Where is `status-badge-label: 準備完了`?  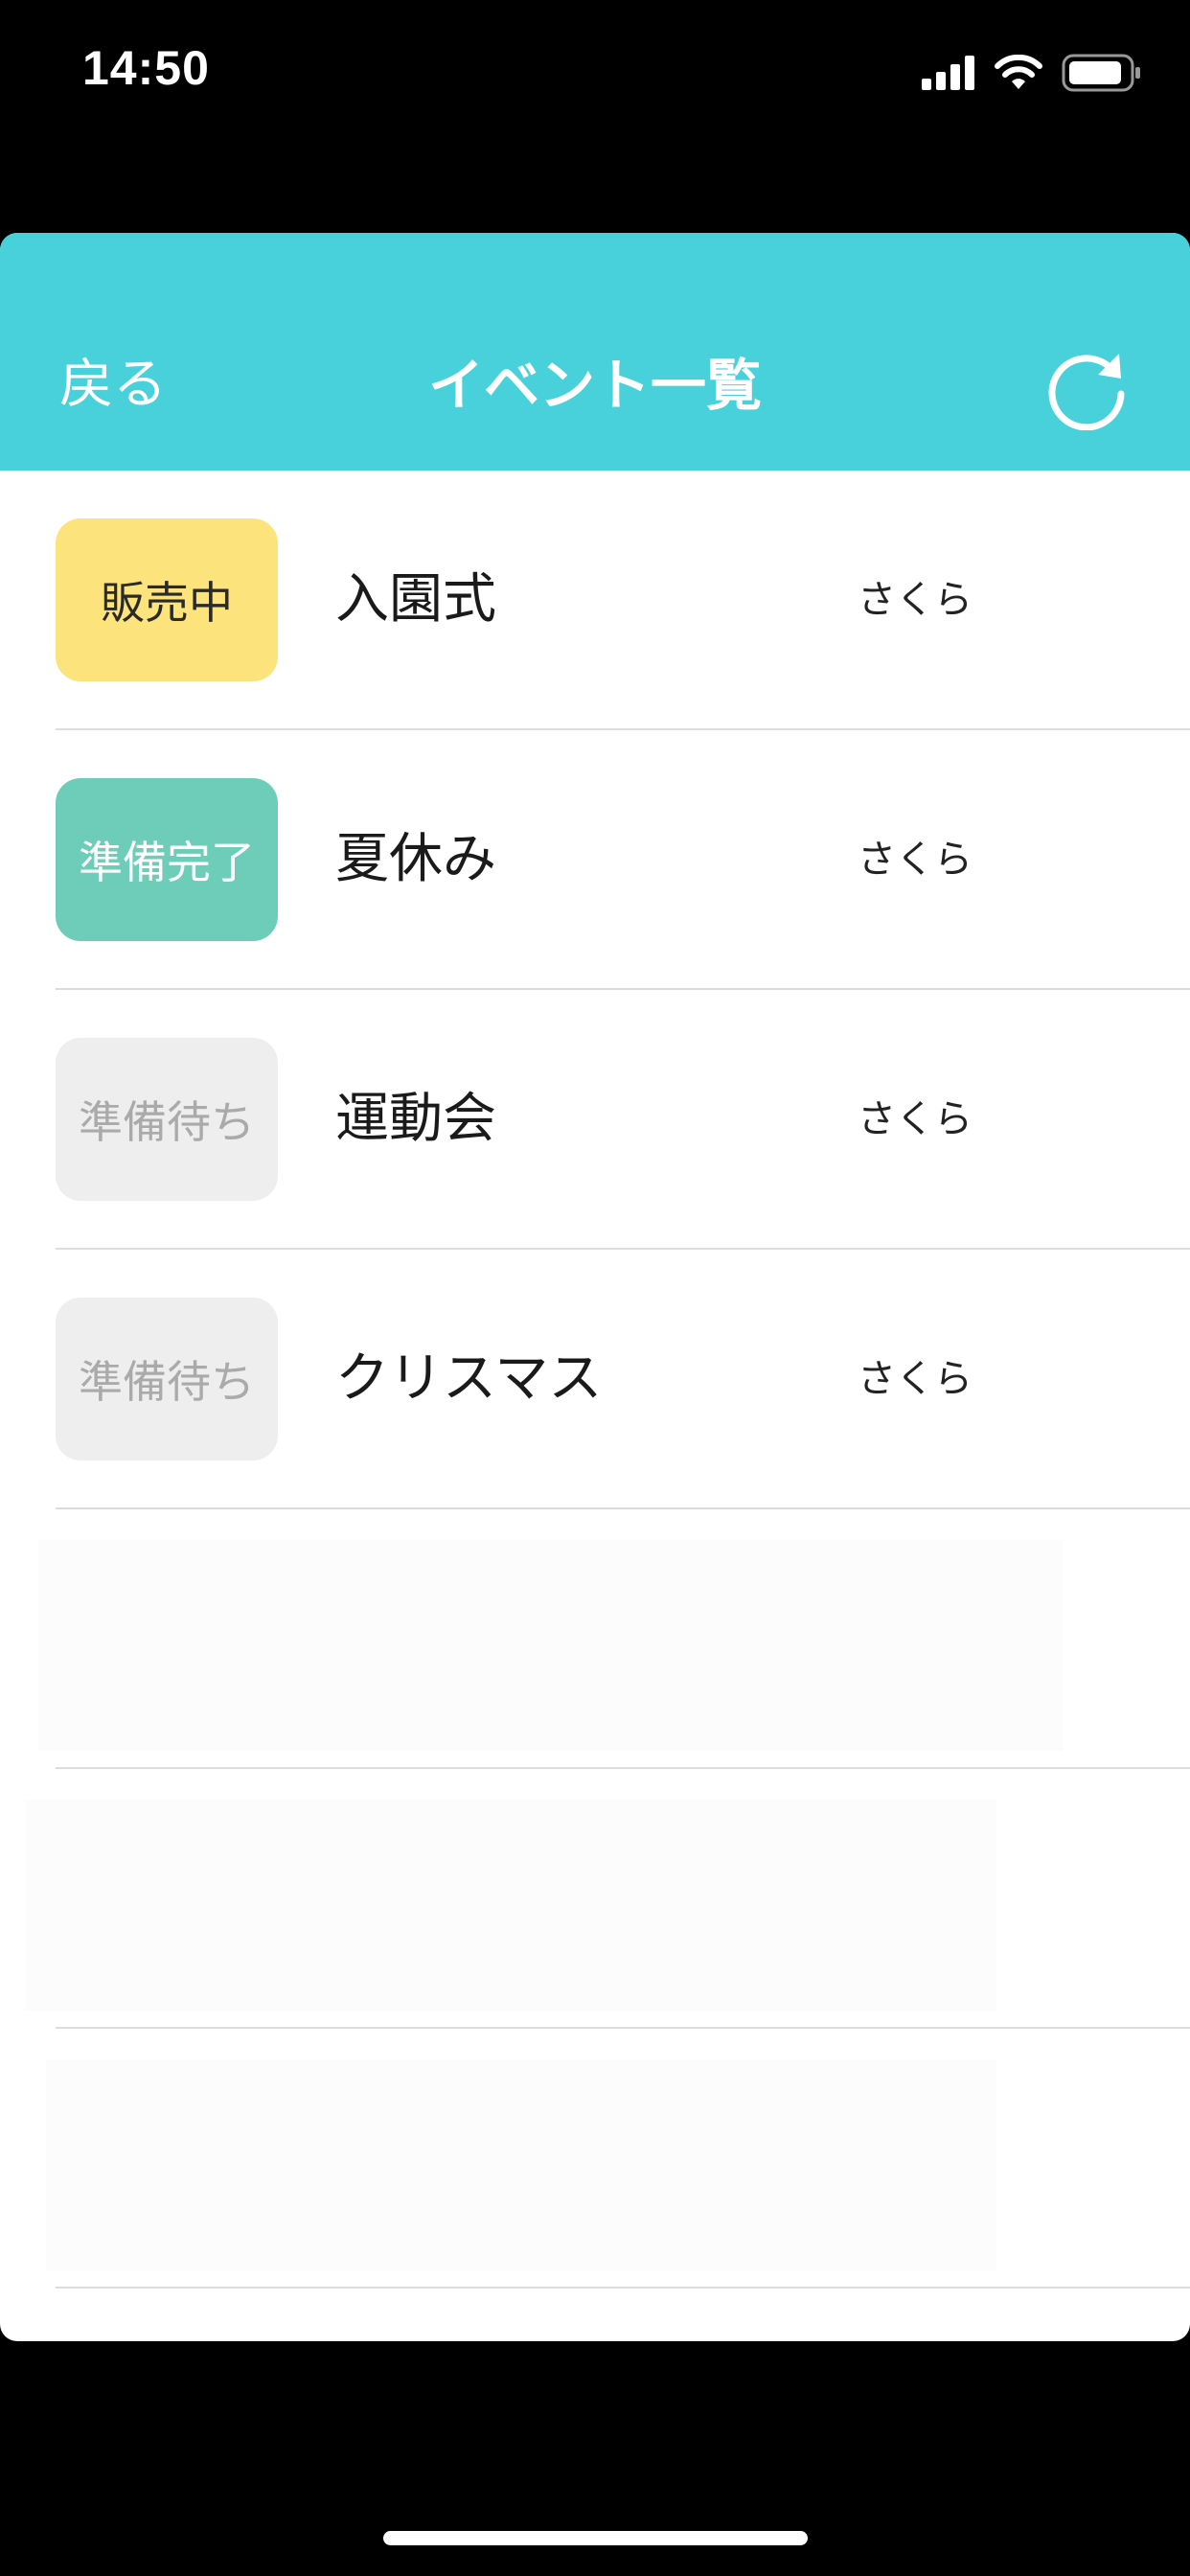
status-badge-label: 準備完了 is located at coordinates (167, 862).